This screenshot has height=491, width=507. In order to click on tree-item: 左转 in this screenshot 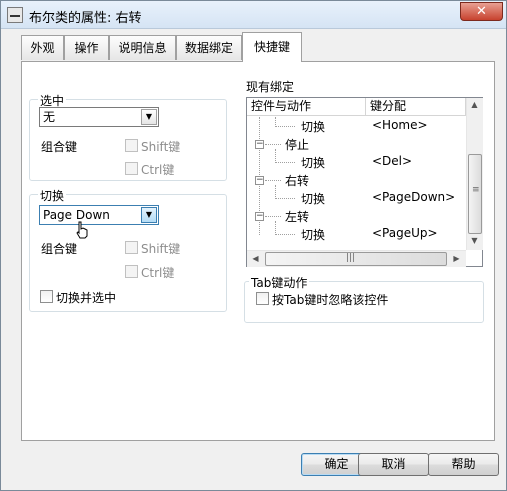, I will do `click(297, 216)`.